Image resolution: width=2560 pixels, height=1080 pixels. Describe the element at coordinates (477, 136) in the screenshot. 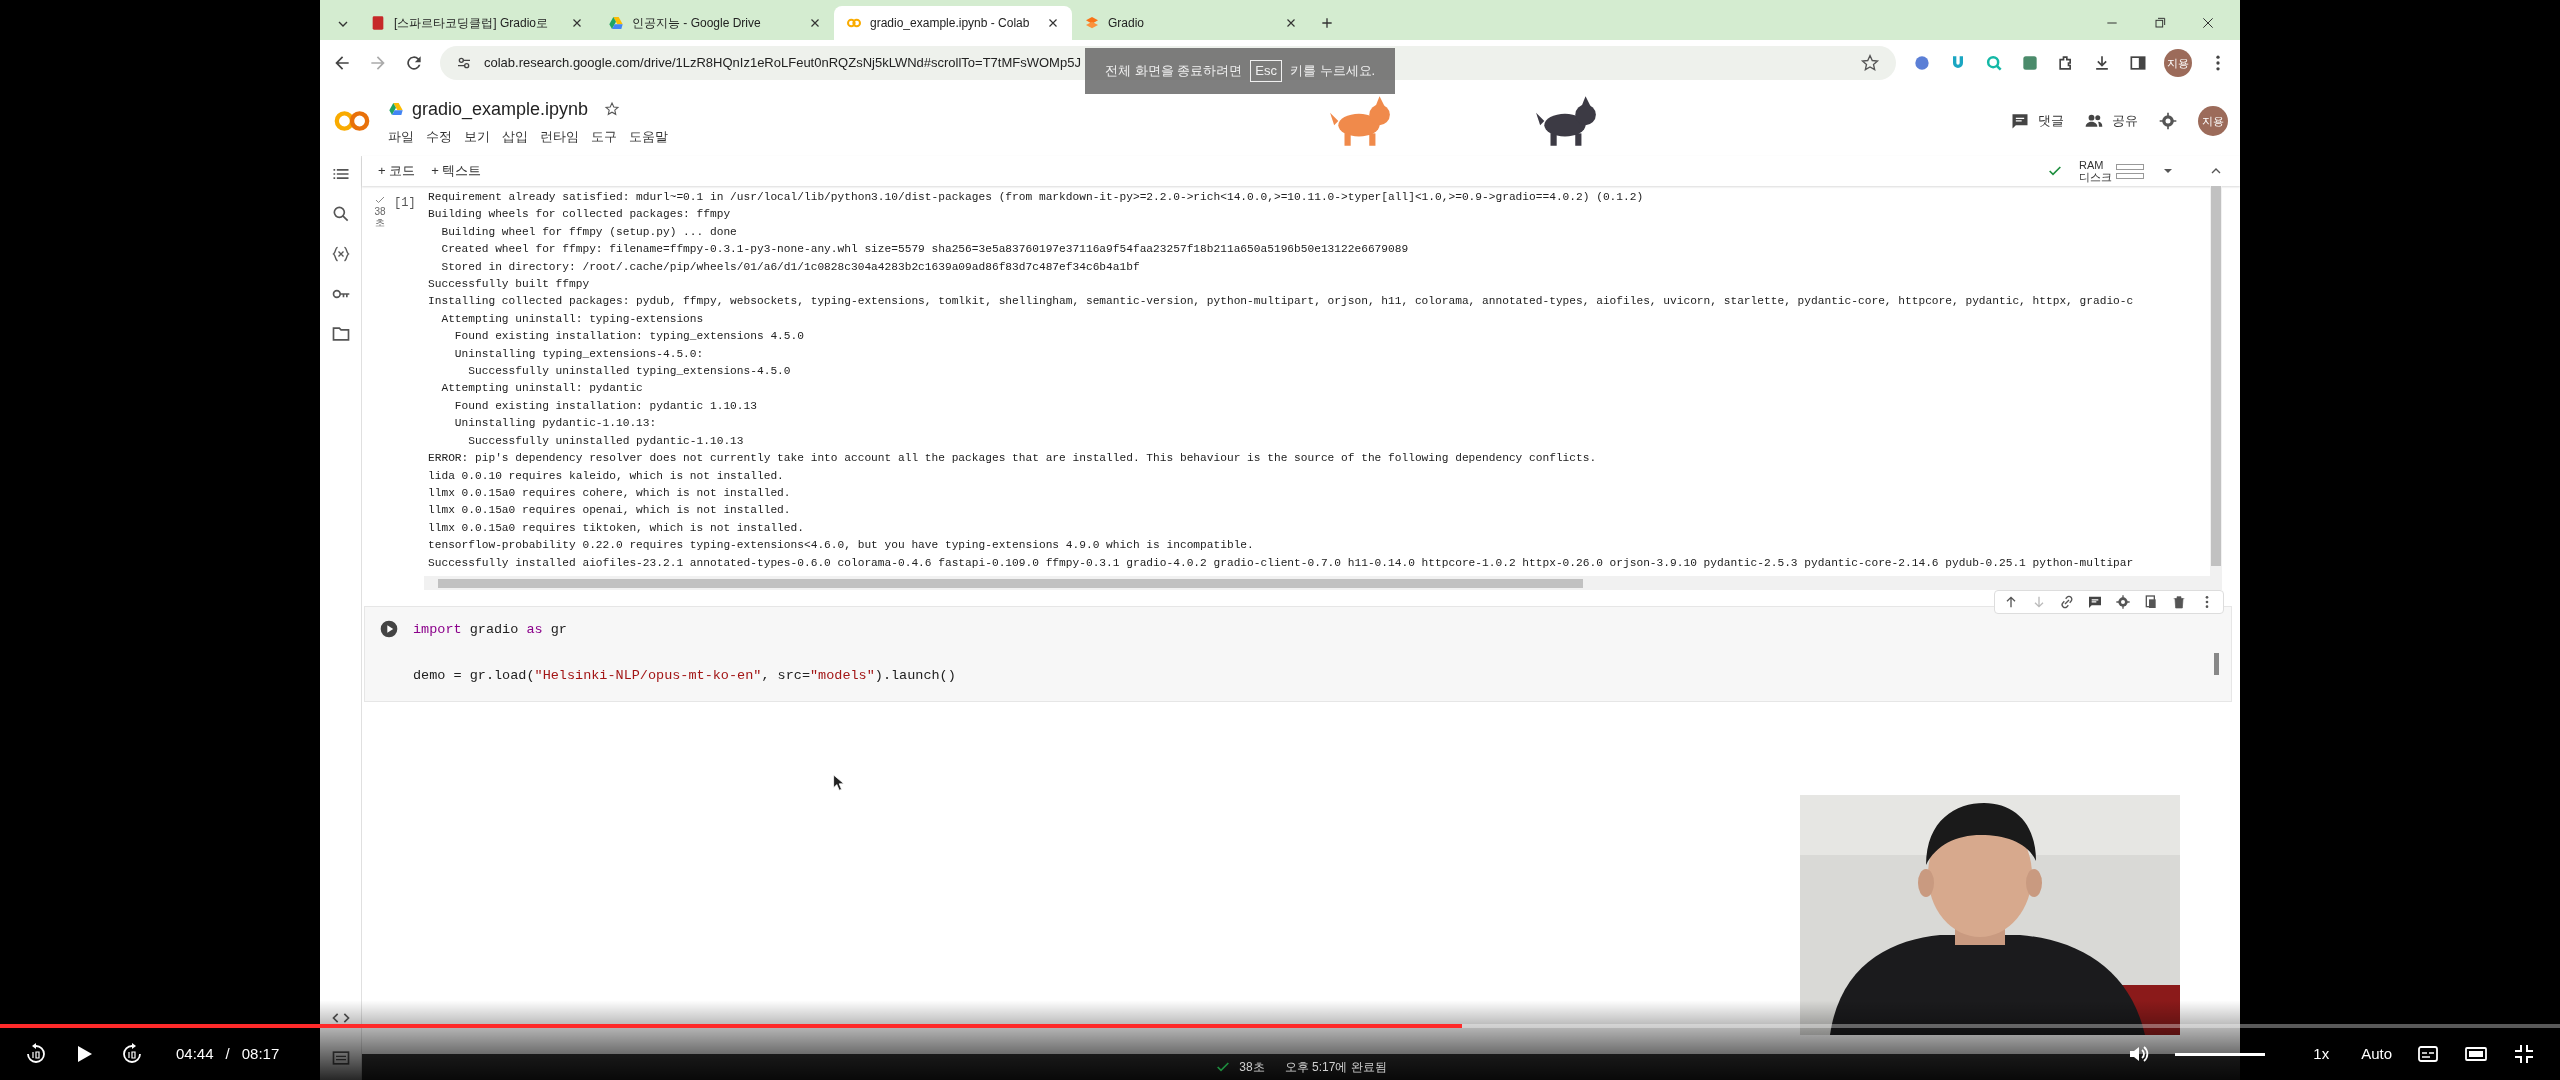

I see `menu-item: 보기` at that location.